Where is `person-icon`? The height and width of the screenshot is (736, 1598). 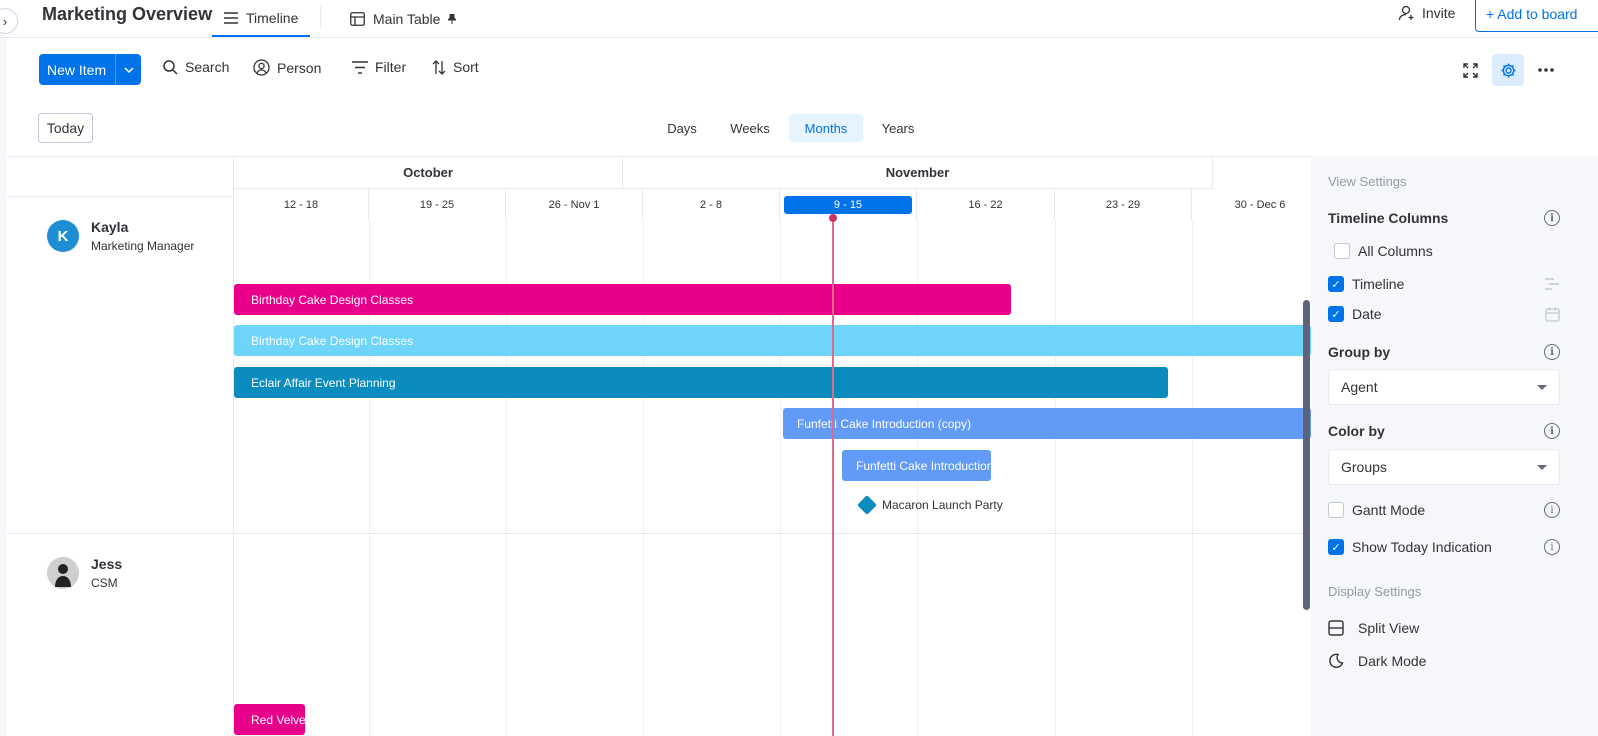 person-icon is located at coordinates (261, 67).